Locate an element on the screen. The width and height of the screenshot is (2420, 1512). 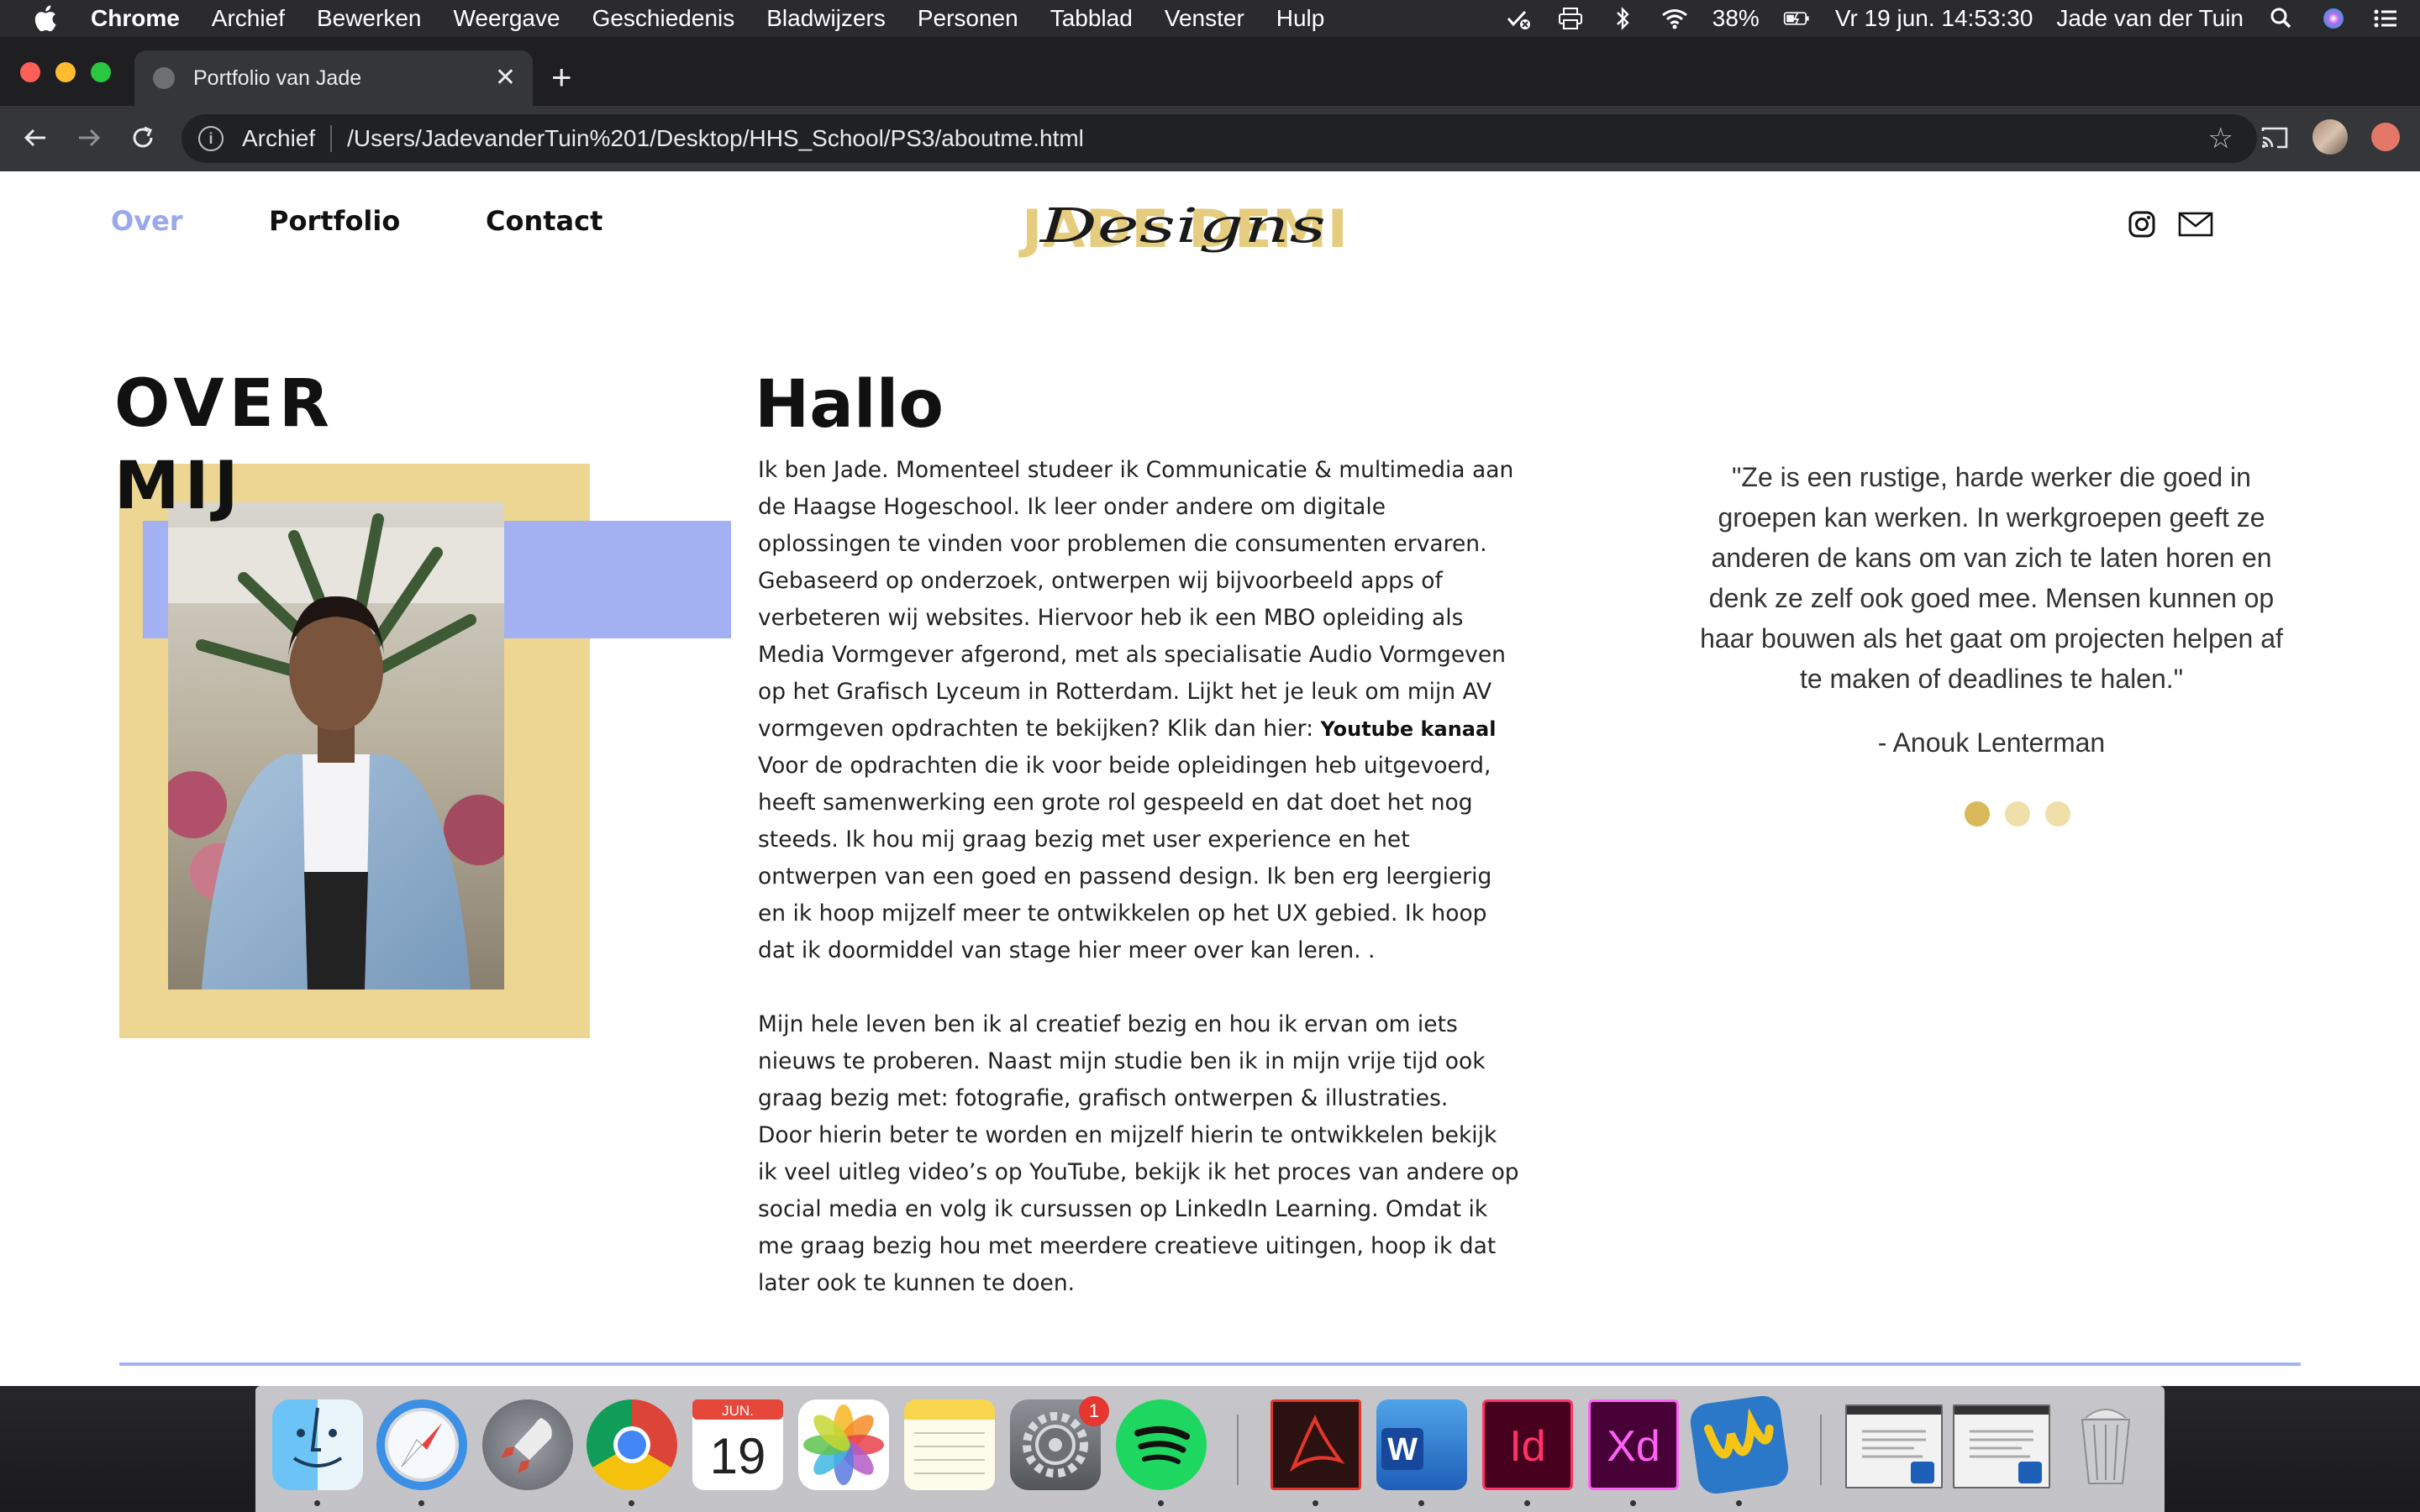
chrome-tab-strip: Portfolio van Jade ✕ + is located at coordinates (1210, 71).